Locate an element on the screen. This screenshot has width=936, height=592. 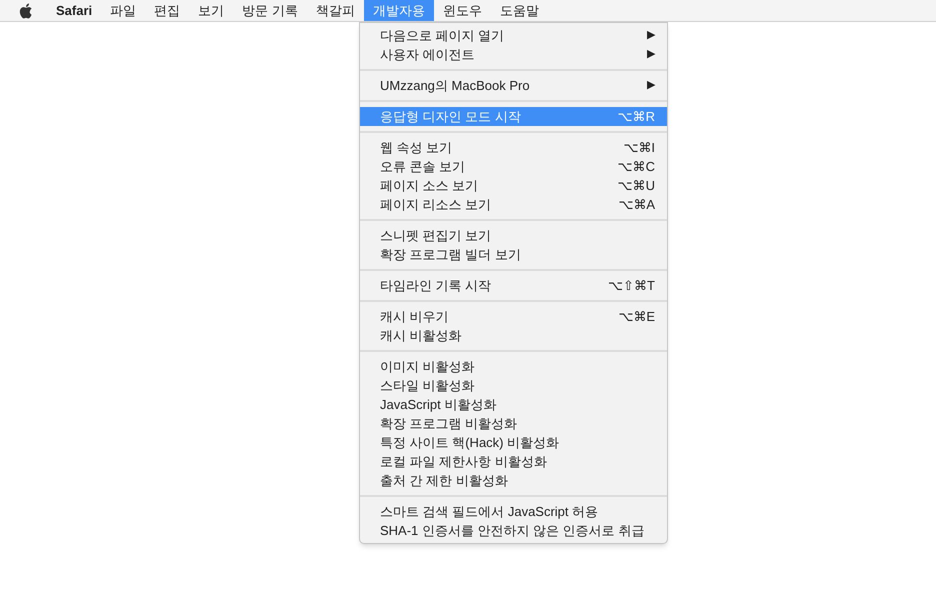
menu-bar-item: 파일 is located at coordinates (123, 10).